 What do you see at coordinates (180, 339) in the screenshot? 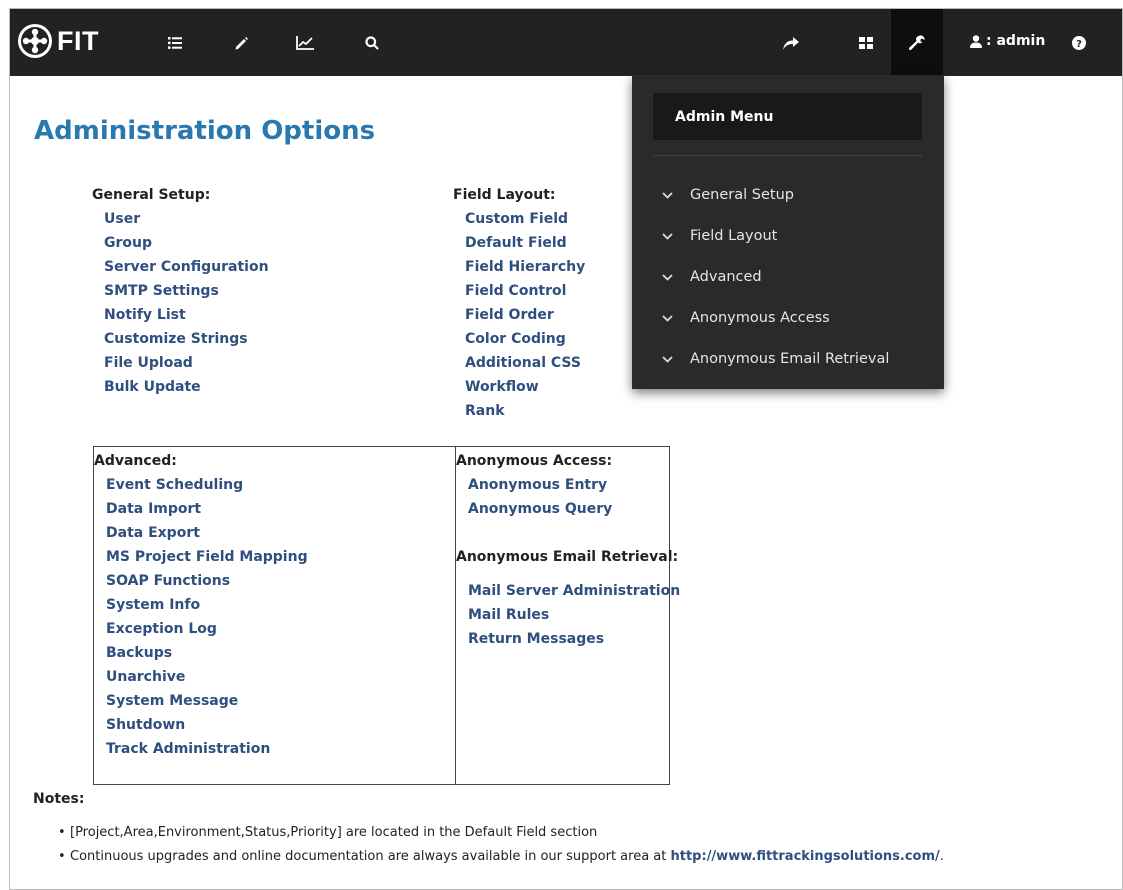
I see `link-customize-strings: Customize Strings` at bounding box center [180, 339].